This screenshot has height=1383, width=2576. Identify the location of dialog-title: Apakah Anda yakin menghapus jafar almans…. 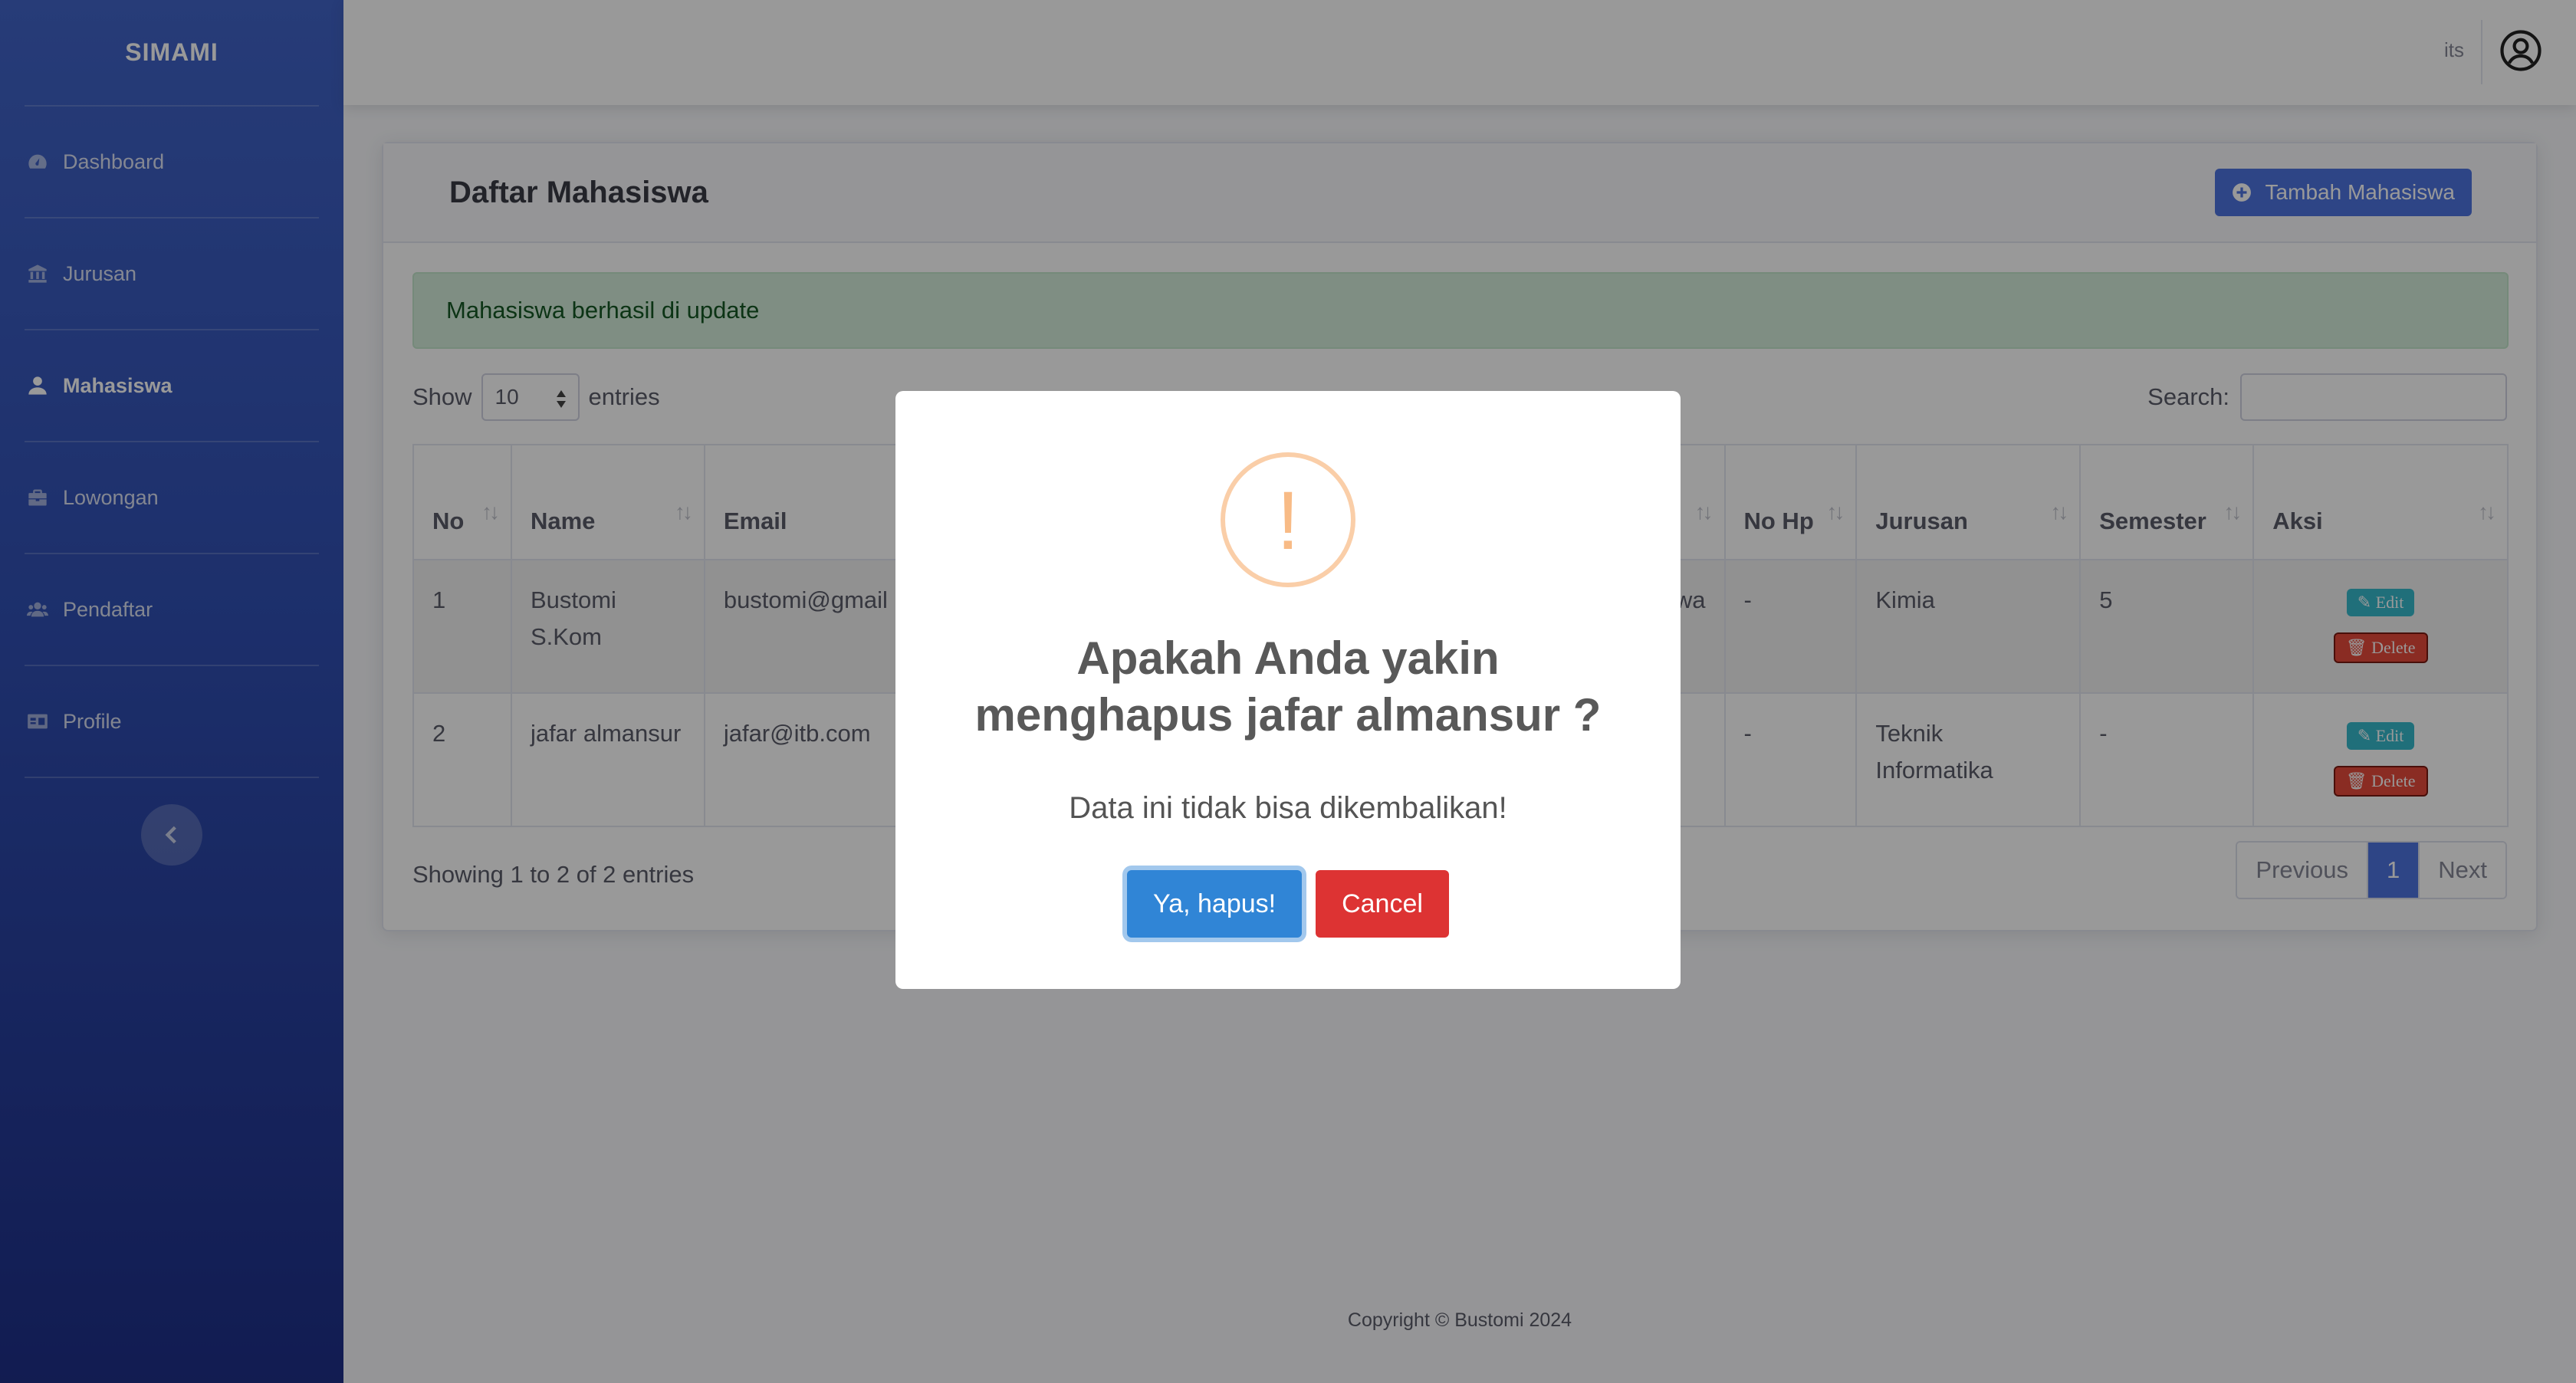
(1288, 686).